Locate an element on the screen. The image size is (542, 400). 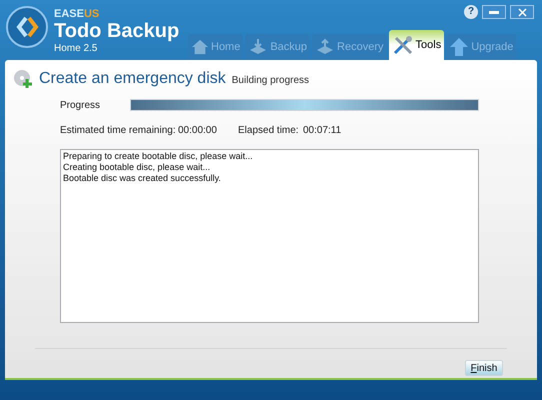
progress-label: Progress is located at coordinates (81, 105).